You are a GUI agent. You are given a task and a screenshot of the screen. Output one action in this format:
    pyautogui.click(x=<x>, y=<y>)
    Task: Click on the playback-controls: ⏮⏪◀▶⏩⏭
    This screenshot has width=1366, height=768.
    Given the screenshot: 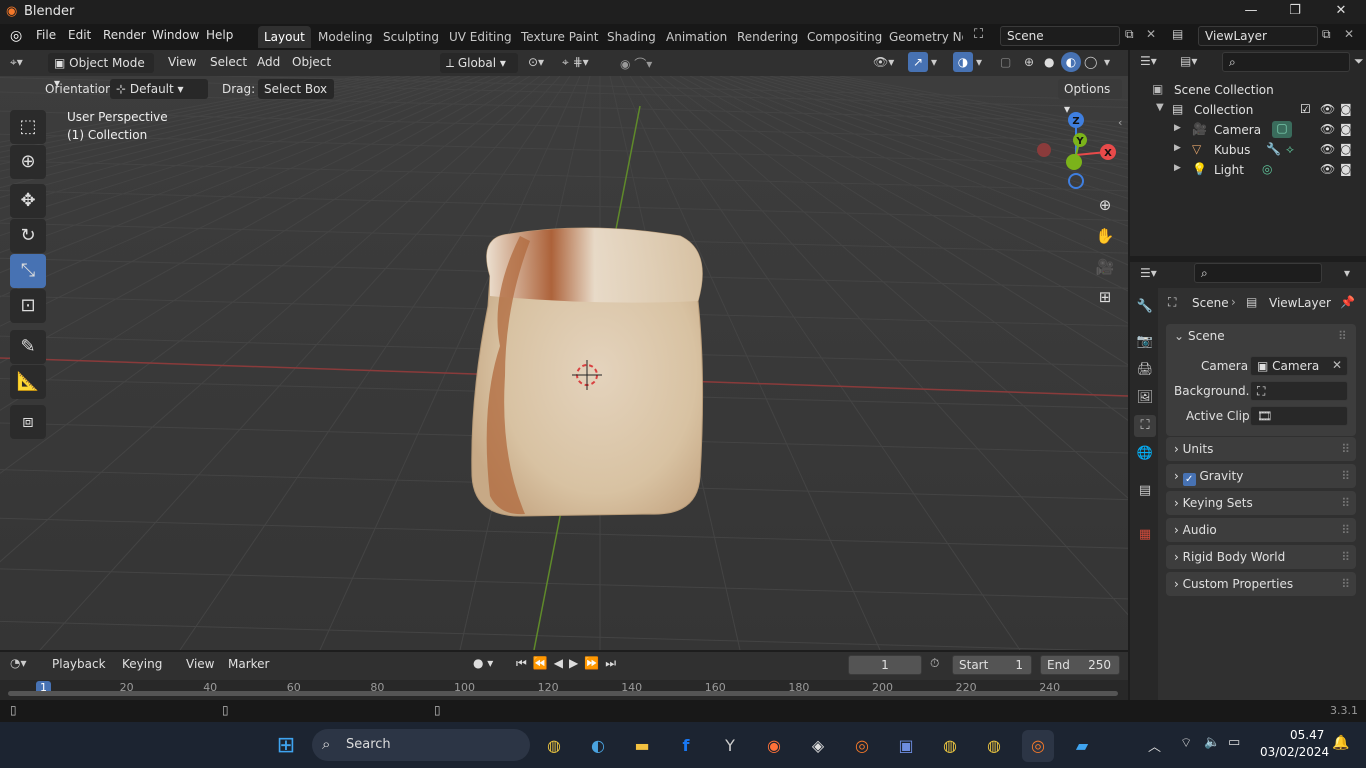 What is the action you would take?
    pyautogui.click(x=569, y=663)
    